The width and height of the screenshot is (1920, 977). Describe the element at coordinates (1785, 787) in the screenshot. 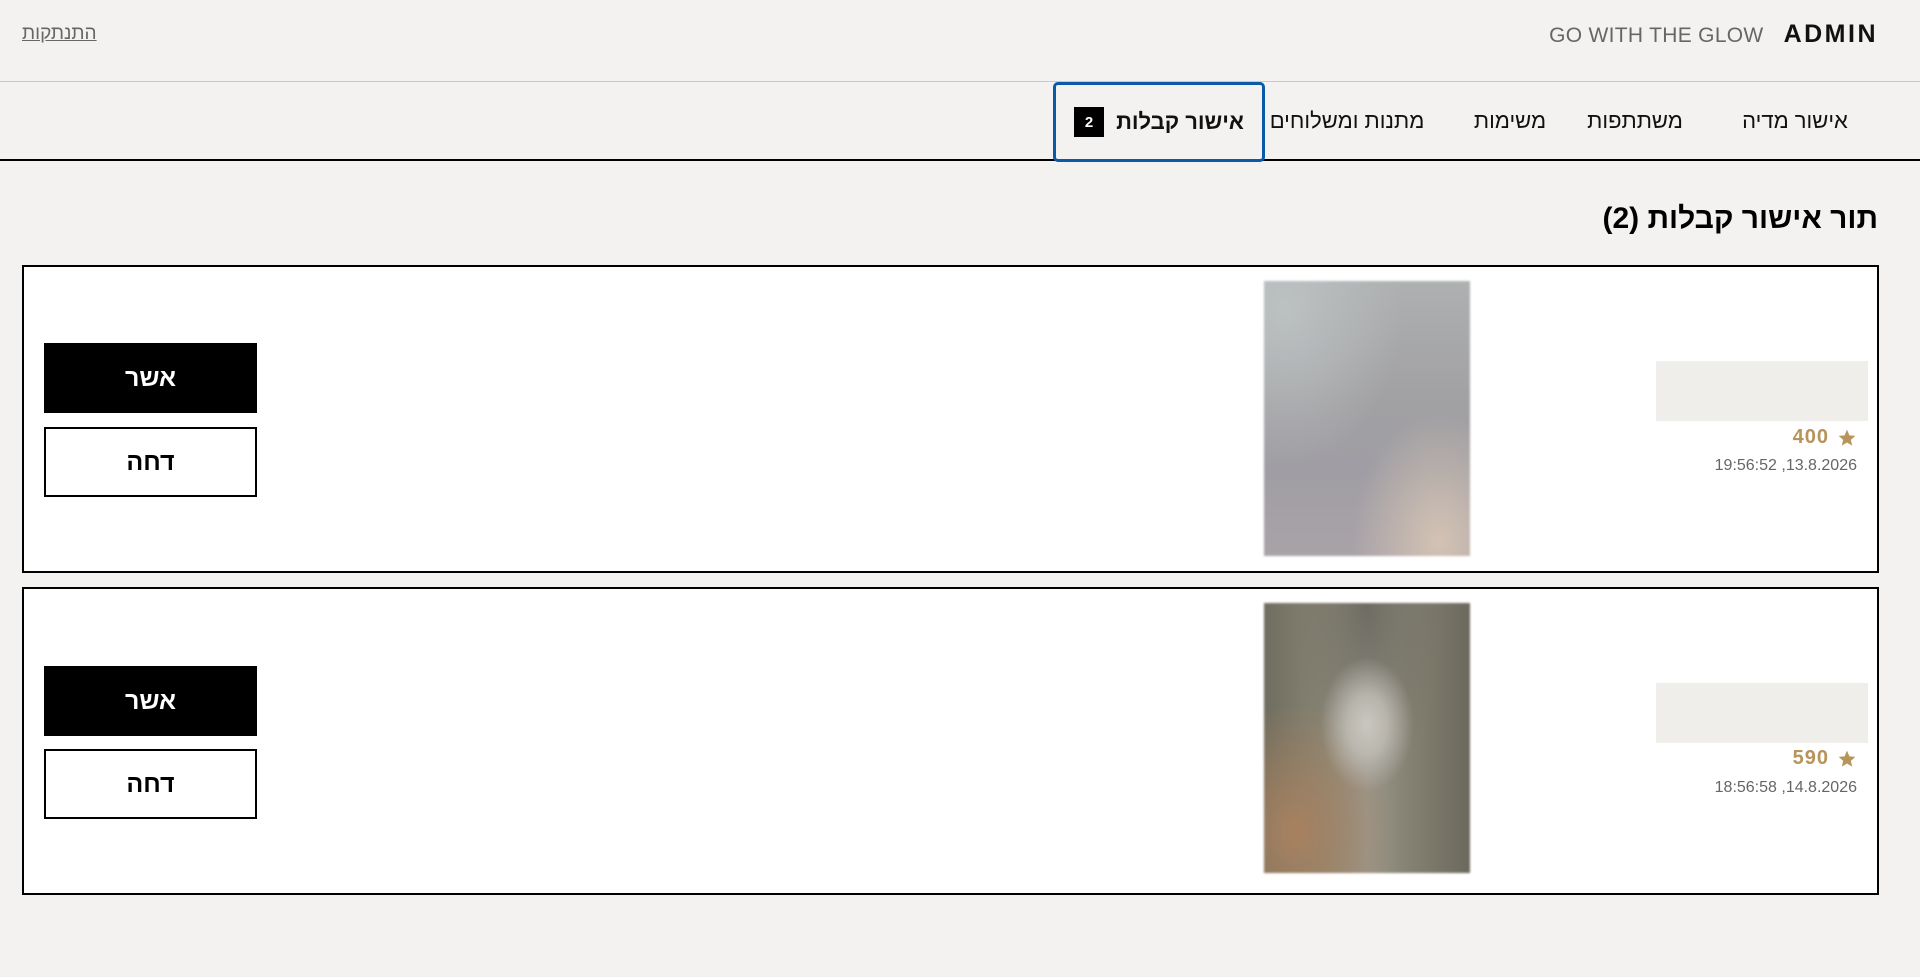

I see `submission-date: 14.8.2026, 18:56:58` at that location.